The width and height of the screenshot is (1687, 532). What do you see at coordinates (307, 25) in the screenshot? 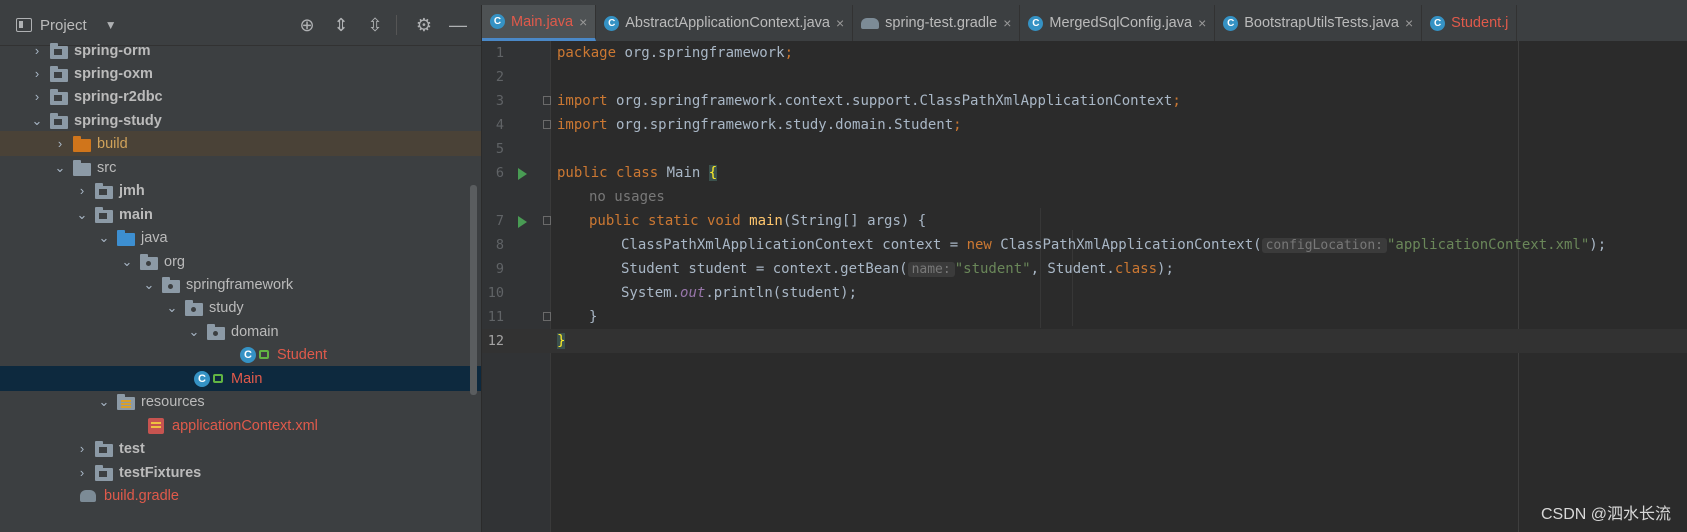
I see `locate-icon: ⊕` at bounding box center [307, 25].